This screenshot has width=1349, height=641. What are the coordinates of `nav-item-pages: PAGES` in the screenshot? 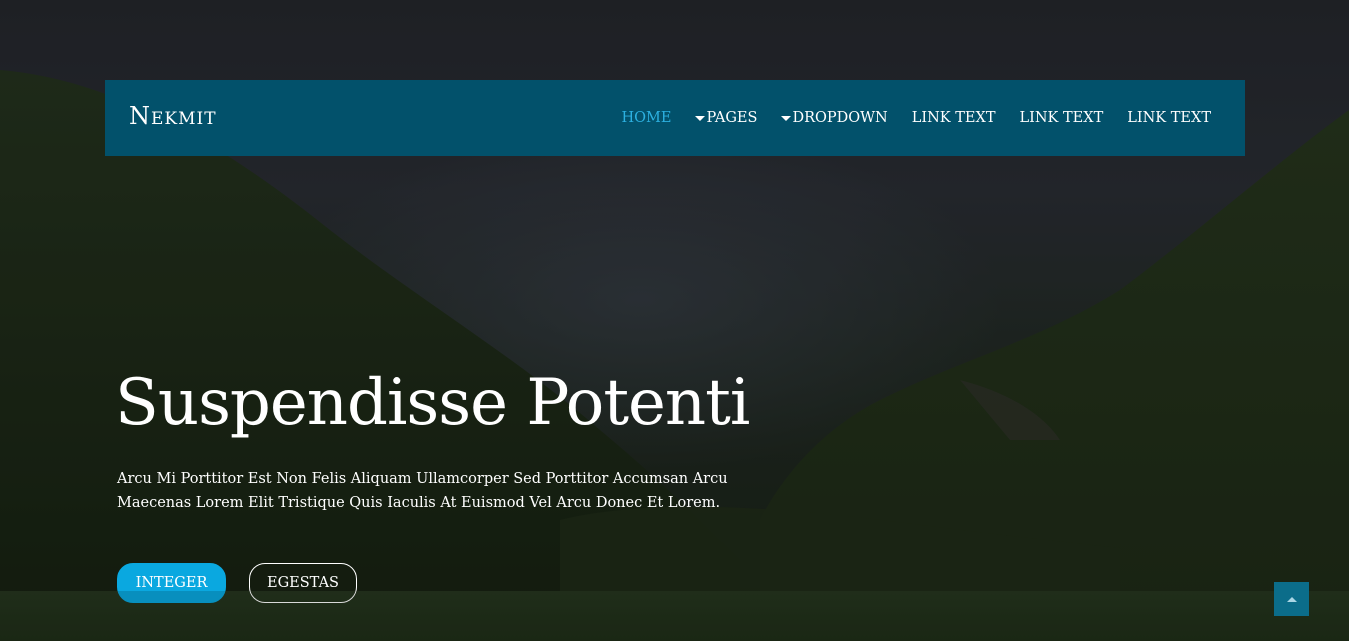 It's located at (726, 118).